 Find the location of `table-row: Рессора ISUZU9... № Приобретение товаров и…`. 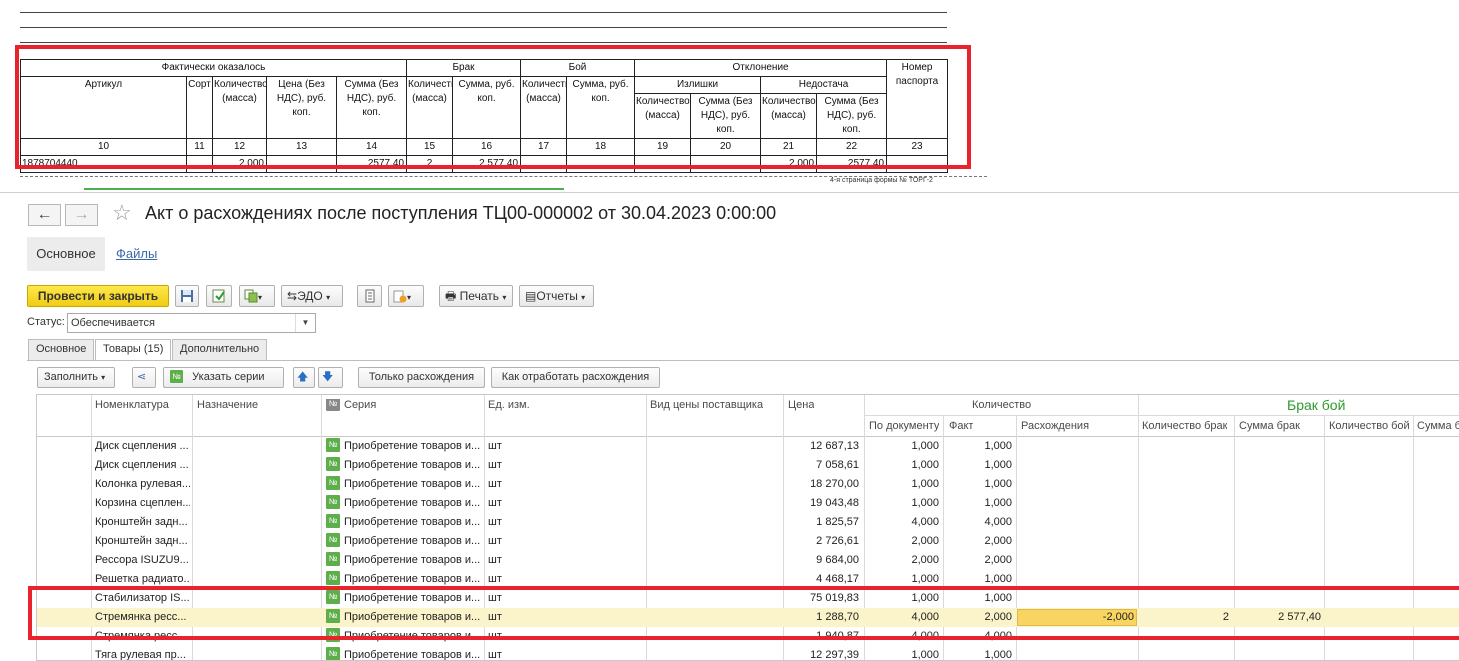

table-row: Рессора ISUZU9... № Приобретение товаров и… is located at coordinates (748, 560).